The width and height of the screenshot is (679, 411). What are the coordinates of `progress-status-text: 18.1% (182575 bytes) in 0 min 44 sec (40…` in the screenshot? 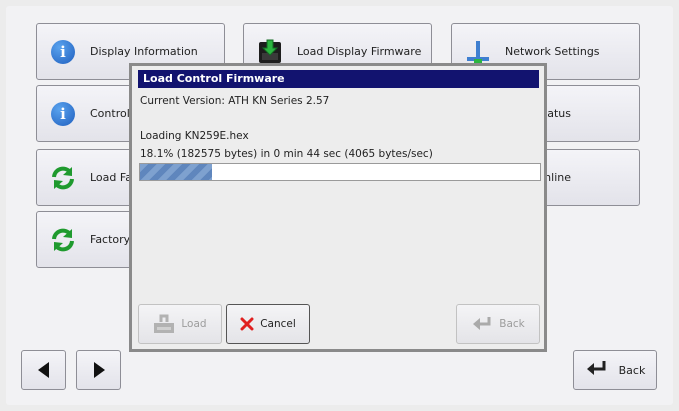 It's located at (286, 154).